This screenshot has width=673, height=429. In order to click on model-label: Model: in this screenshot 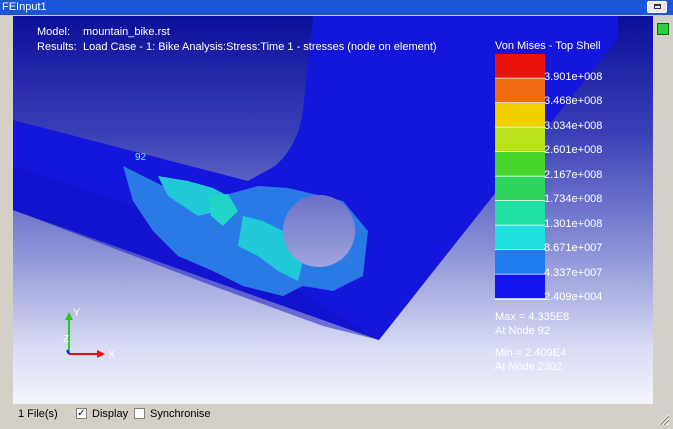, I will do `click(54, 32)`.